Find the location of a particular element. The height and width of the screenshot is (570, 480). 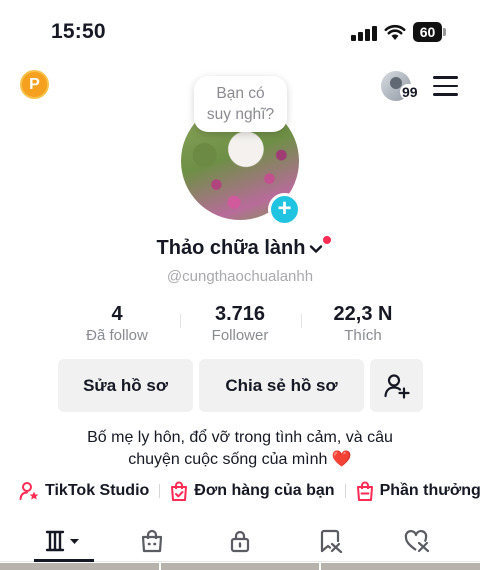

tab-videos is located at coordinates (64, 540).